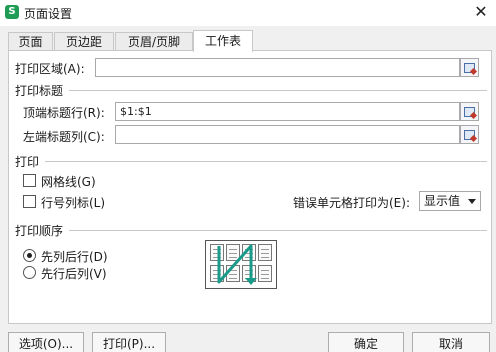 Image resolution: width=496 pixels, height=352 pixels. Describe the element at coordinates (29, 180) in the screenshot. I see `gridlines-checkbox` at that location.